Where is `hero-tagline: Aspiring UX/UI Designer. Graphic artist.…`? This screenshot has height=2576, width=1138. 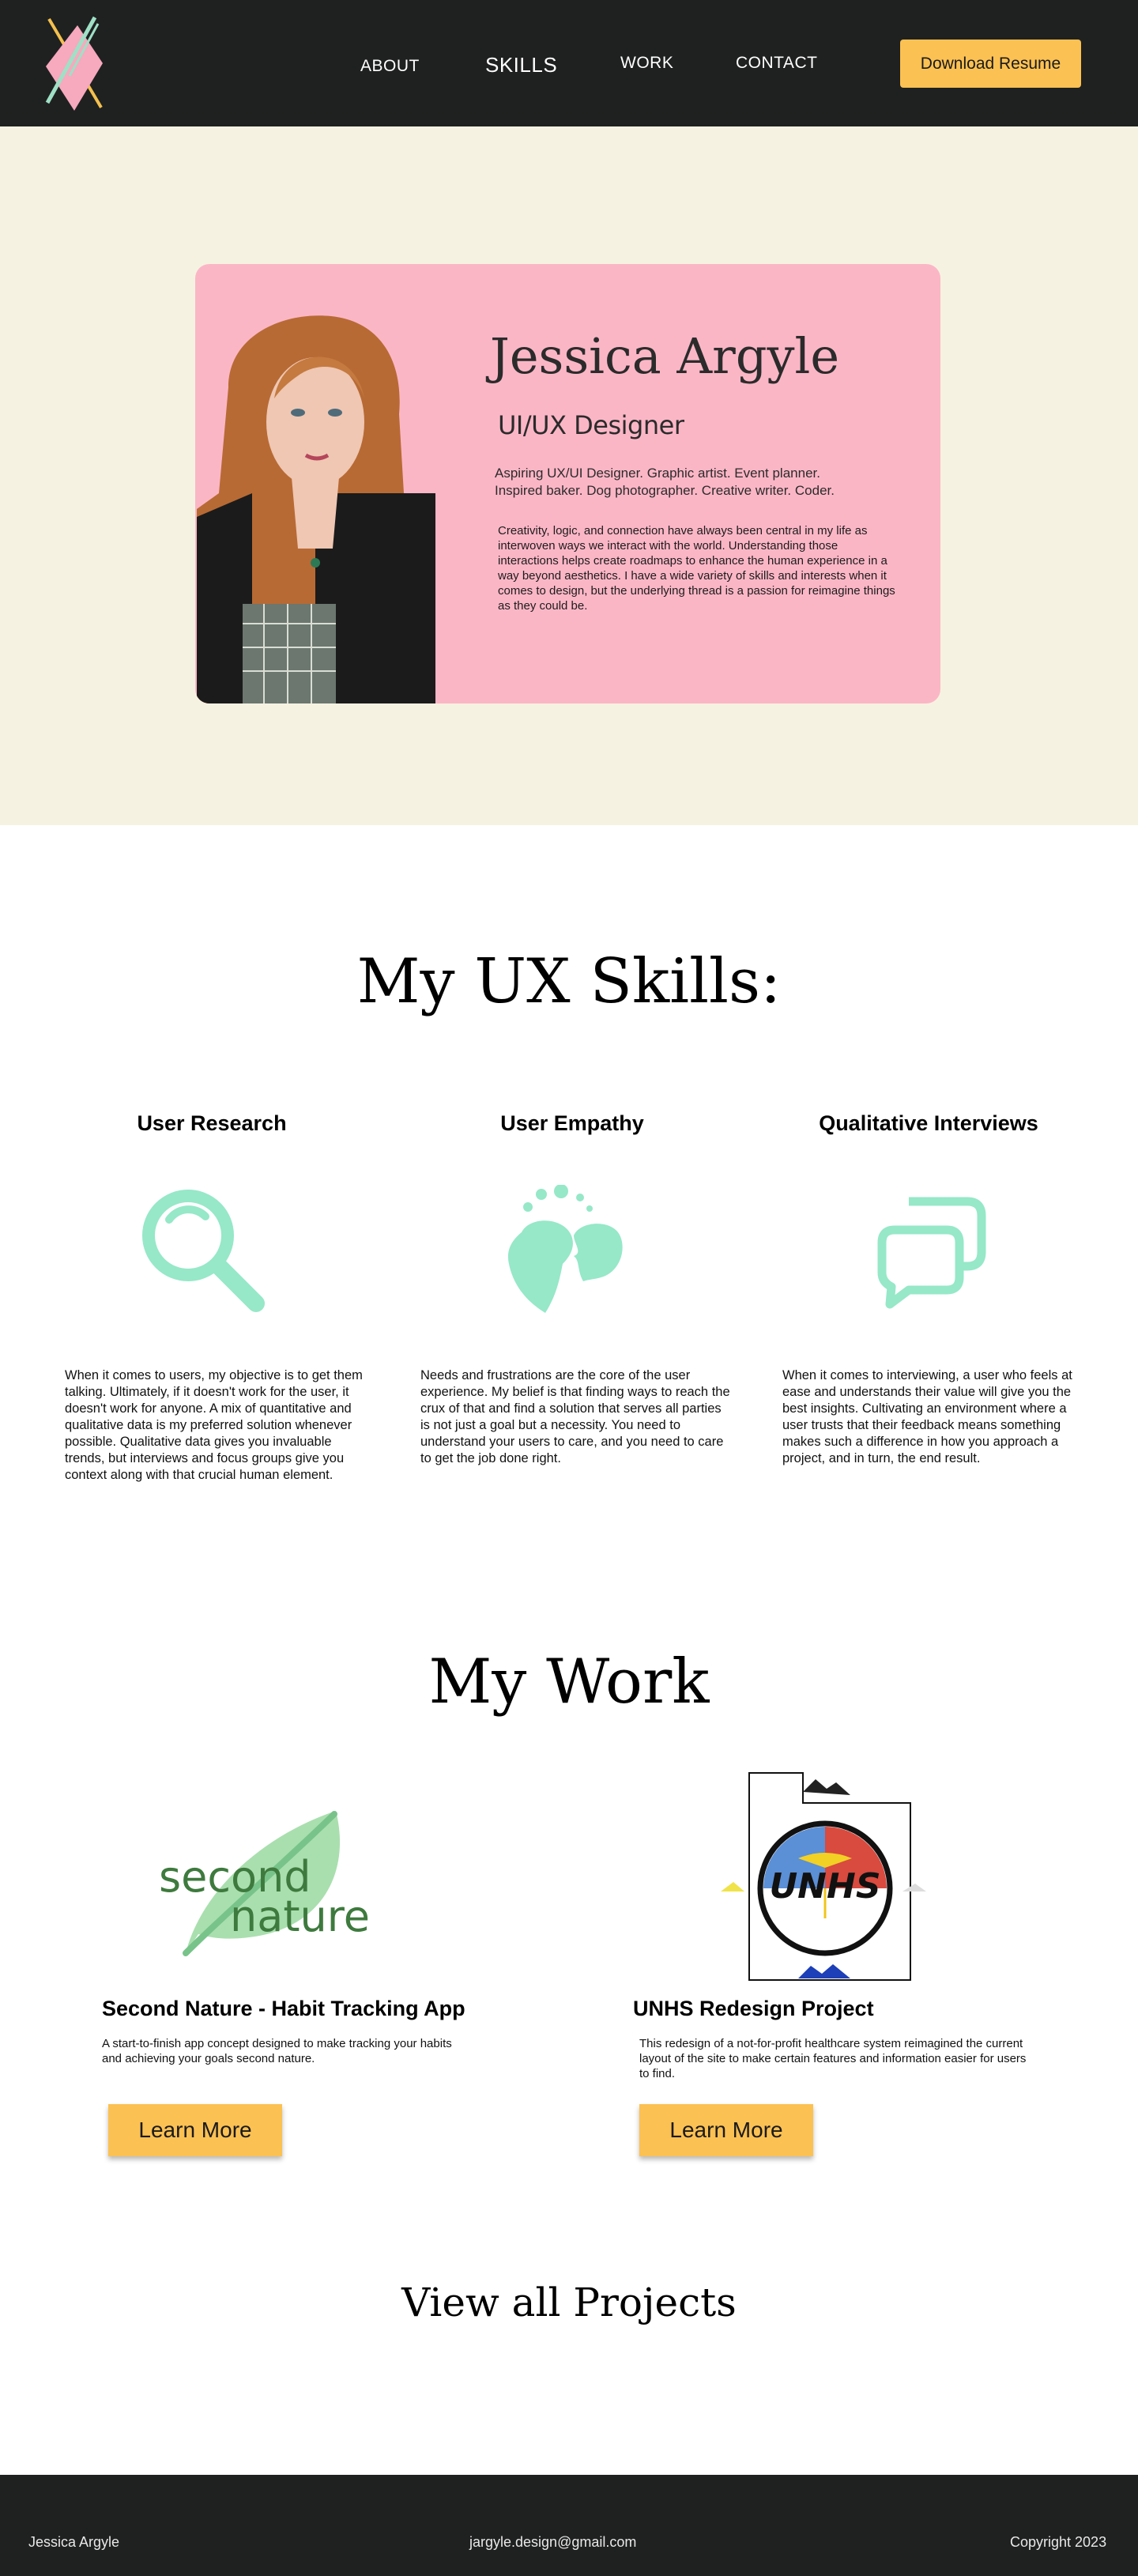 hero-tagline: Aspiring UX/UI Designer. Graphic artist.… is located at coordinates (700, 483).